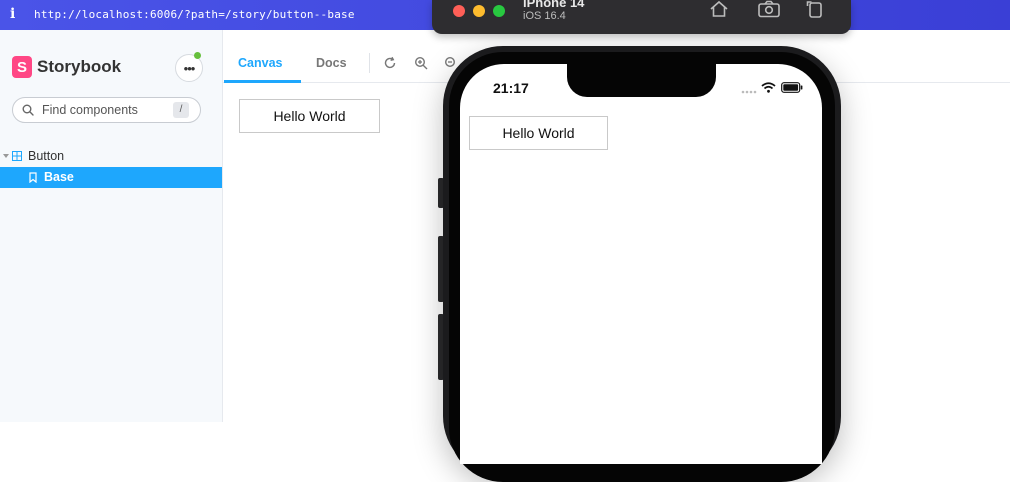 The width and height of the screenshot is (1010, 482). I want to click on status-bar-time: 21:17, so click(511, 88).